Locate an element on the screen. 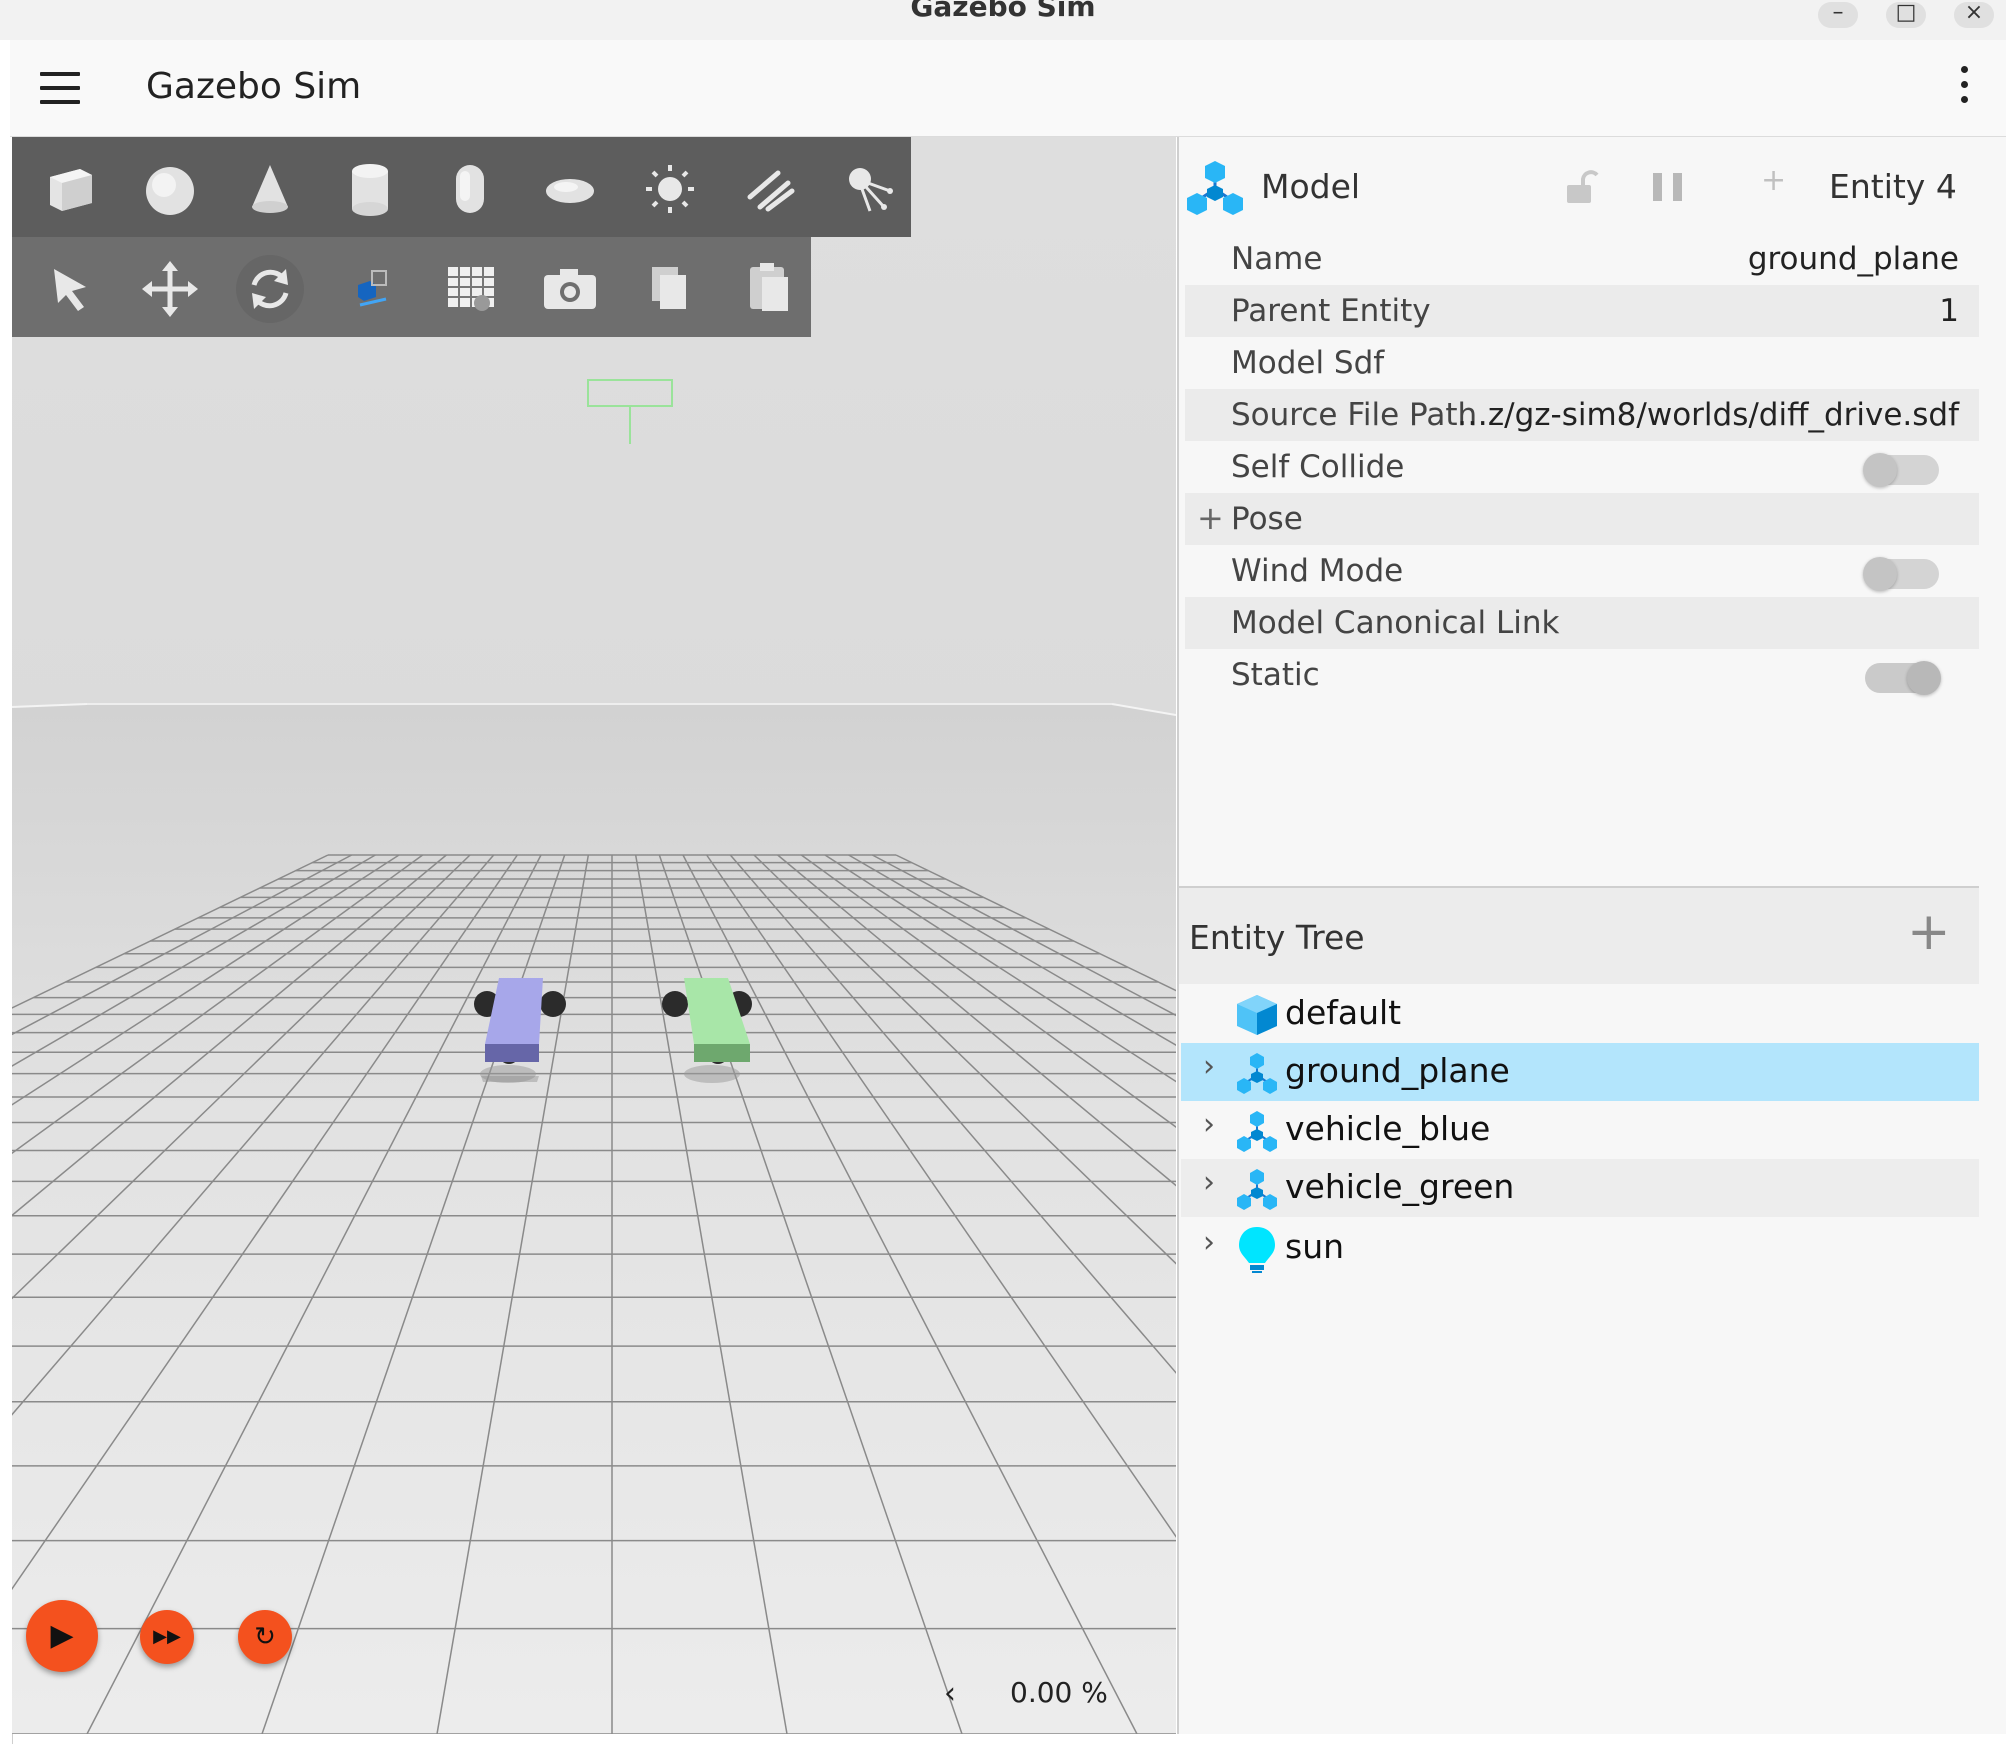 The width and height of the screenshot is (2006, 1744). box-icon is located at coordinates (70, 187).